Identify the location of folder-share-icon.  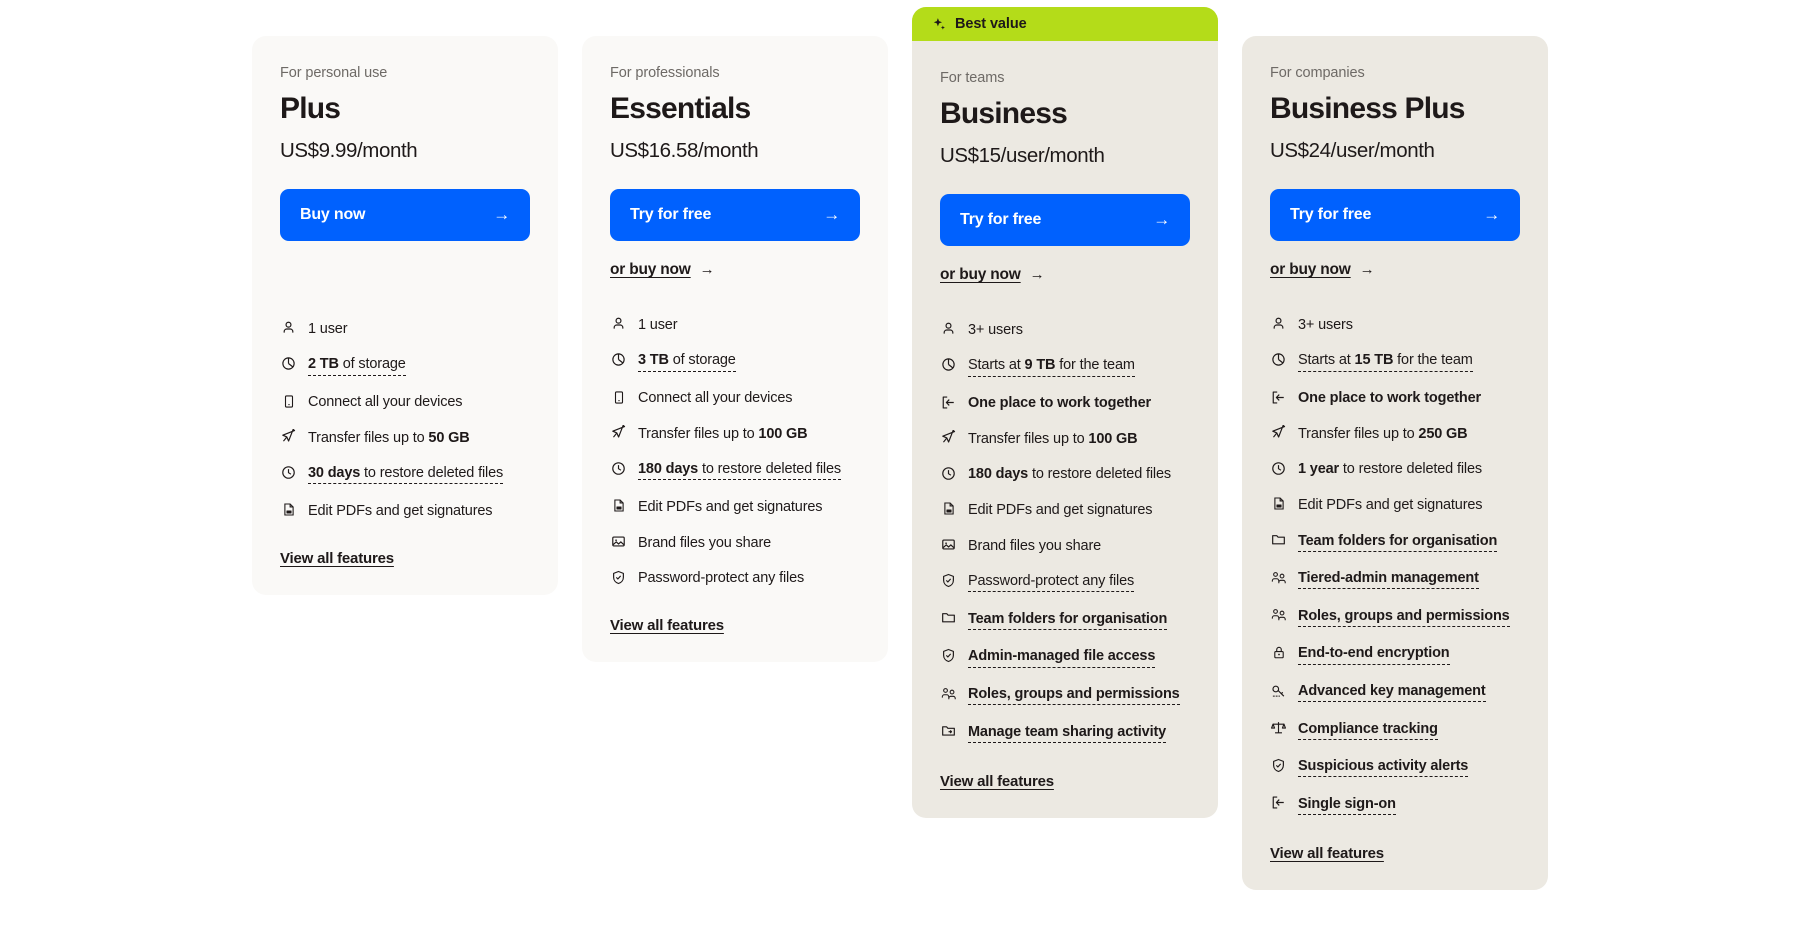
(948, 731).